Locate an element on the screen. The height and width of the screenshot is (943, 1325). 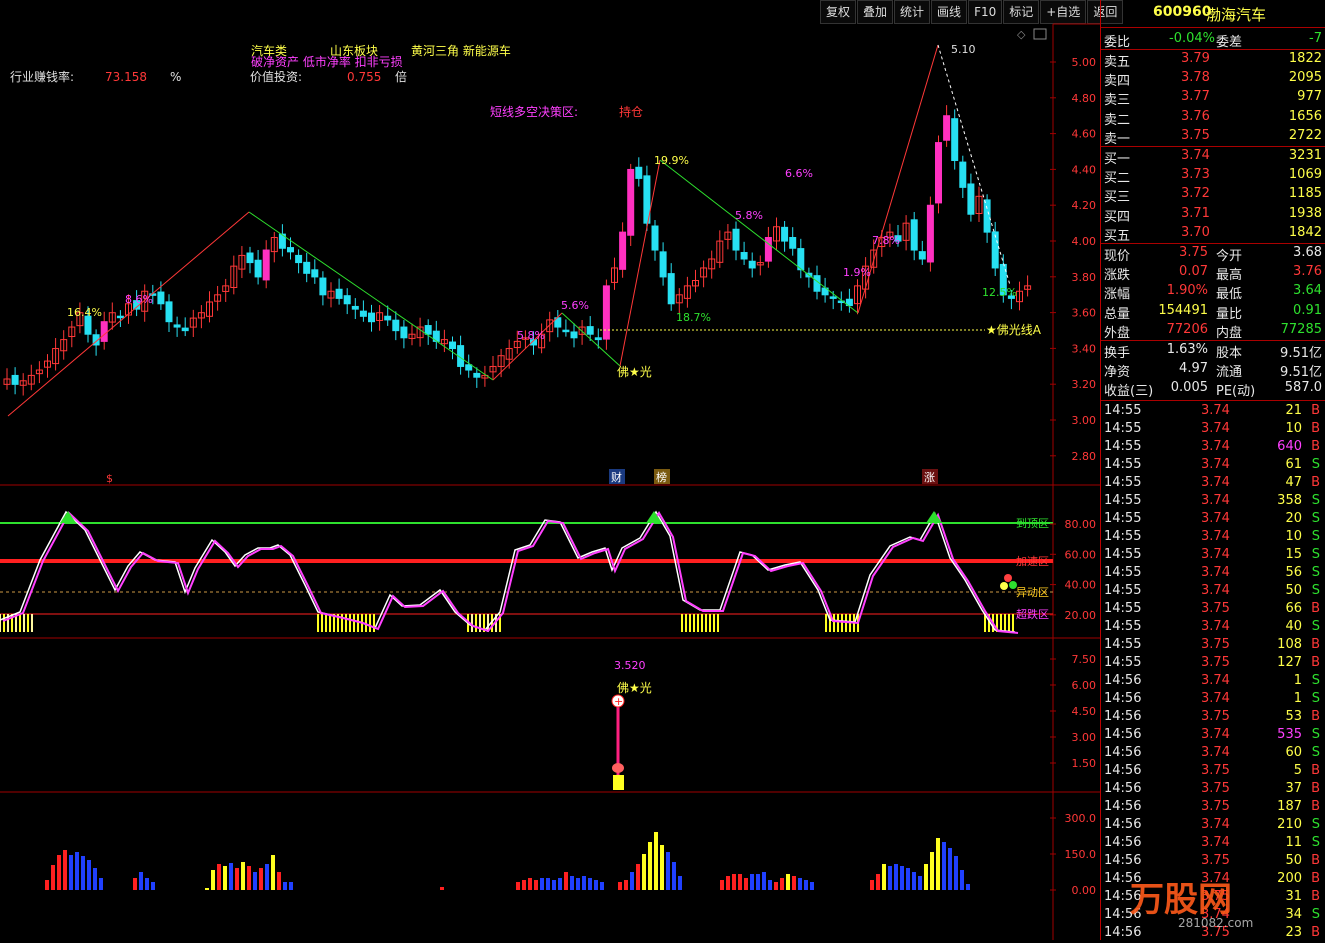
window-icon is located at coordinates (1040, 34).